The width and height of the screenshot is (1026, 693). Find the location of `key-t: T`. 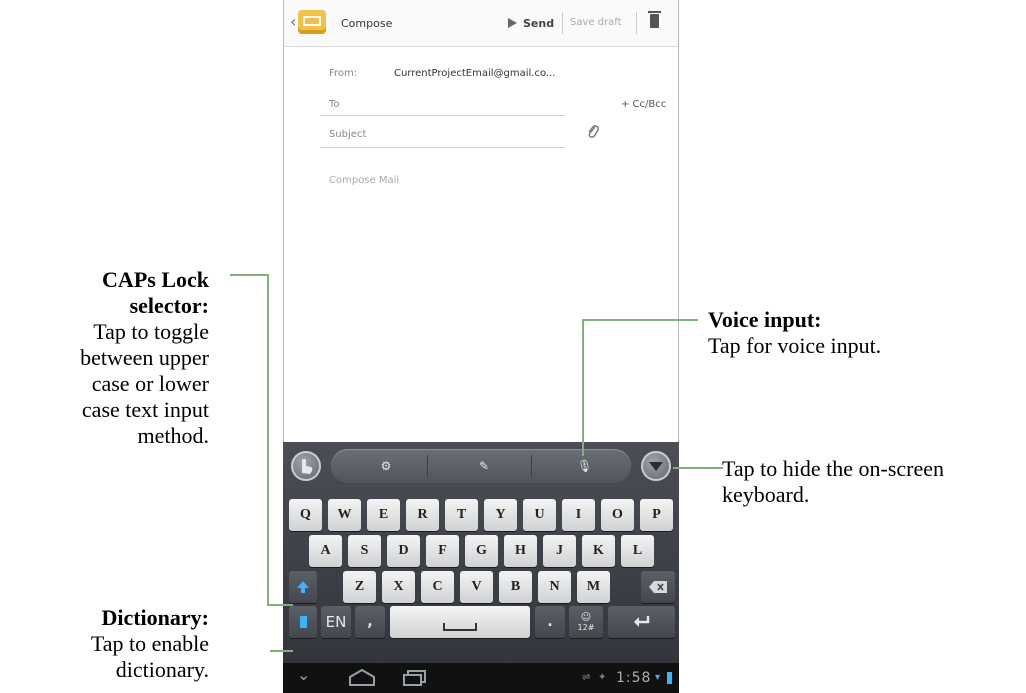

key-t: T is located at coordinates (461, 515).